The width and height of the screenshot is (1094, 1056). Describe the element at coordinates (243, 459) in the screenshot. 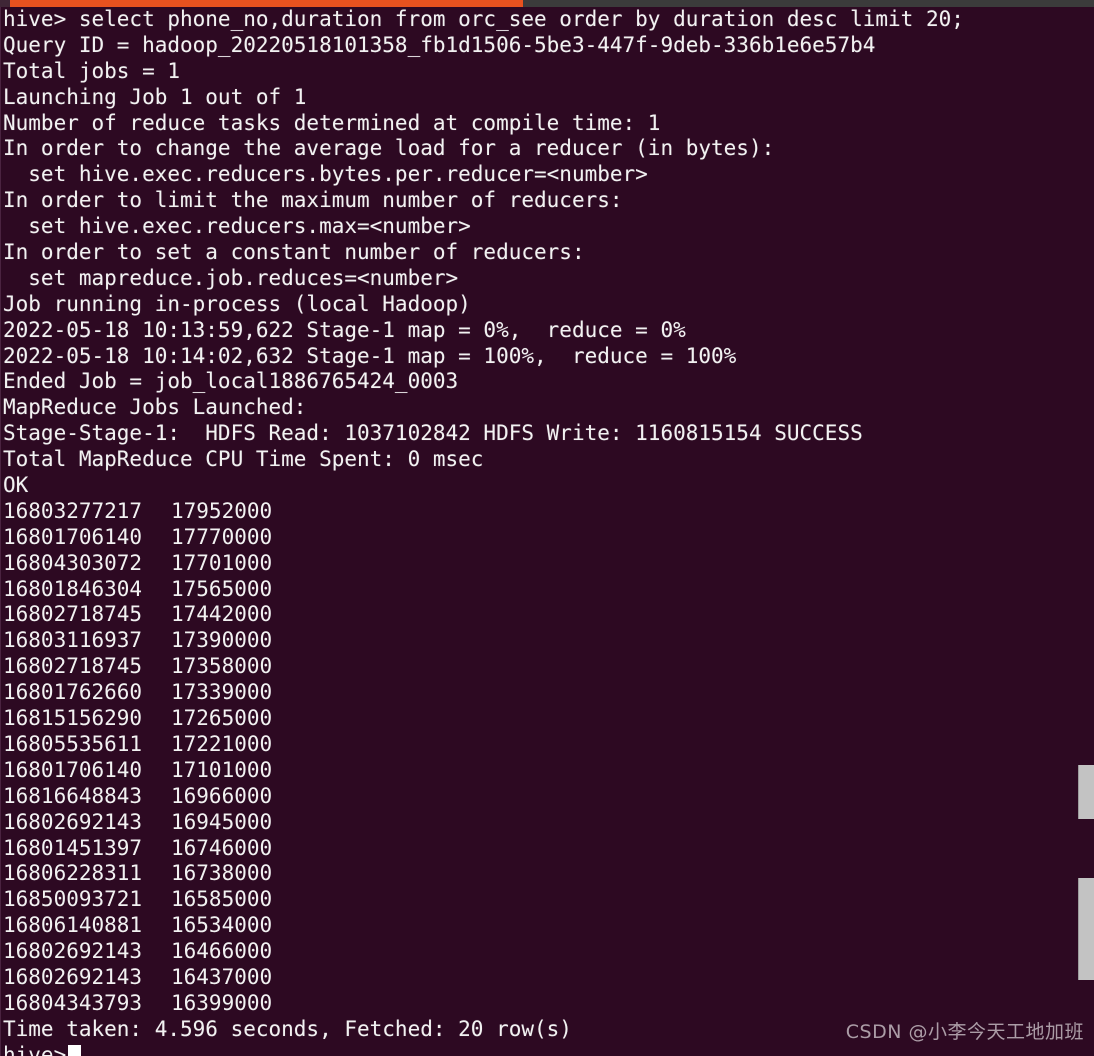

I see `console-line: Total MapReduce CPU Time Spent: 0 msec` at that location.